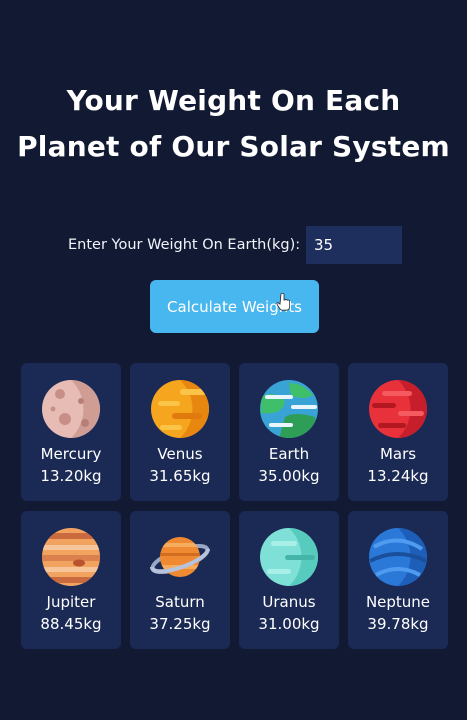 The width and height of the screenshot is (467, 720). Describe the element at coordinates (180, 476) in the screenshot. I see `planet-weight: 31.65kg` at that location.